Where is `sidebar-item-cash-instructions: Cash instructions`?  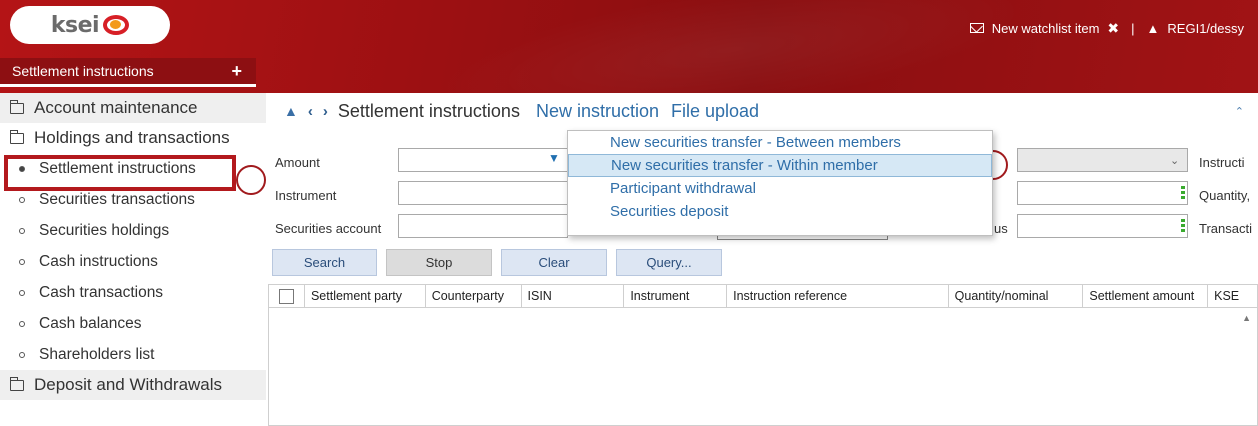
sidebar-item-cash-instructions: Cash instructions is located at coordinates (133, 261).